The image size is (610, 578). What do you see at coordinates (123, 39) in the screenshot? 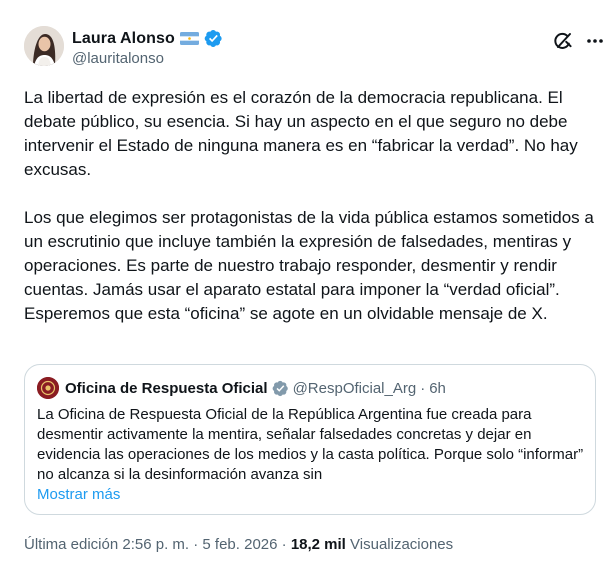
I see `author-display-name: Laura Alonso` at bounding box center [123, 39].